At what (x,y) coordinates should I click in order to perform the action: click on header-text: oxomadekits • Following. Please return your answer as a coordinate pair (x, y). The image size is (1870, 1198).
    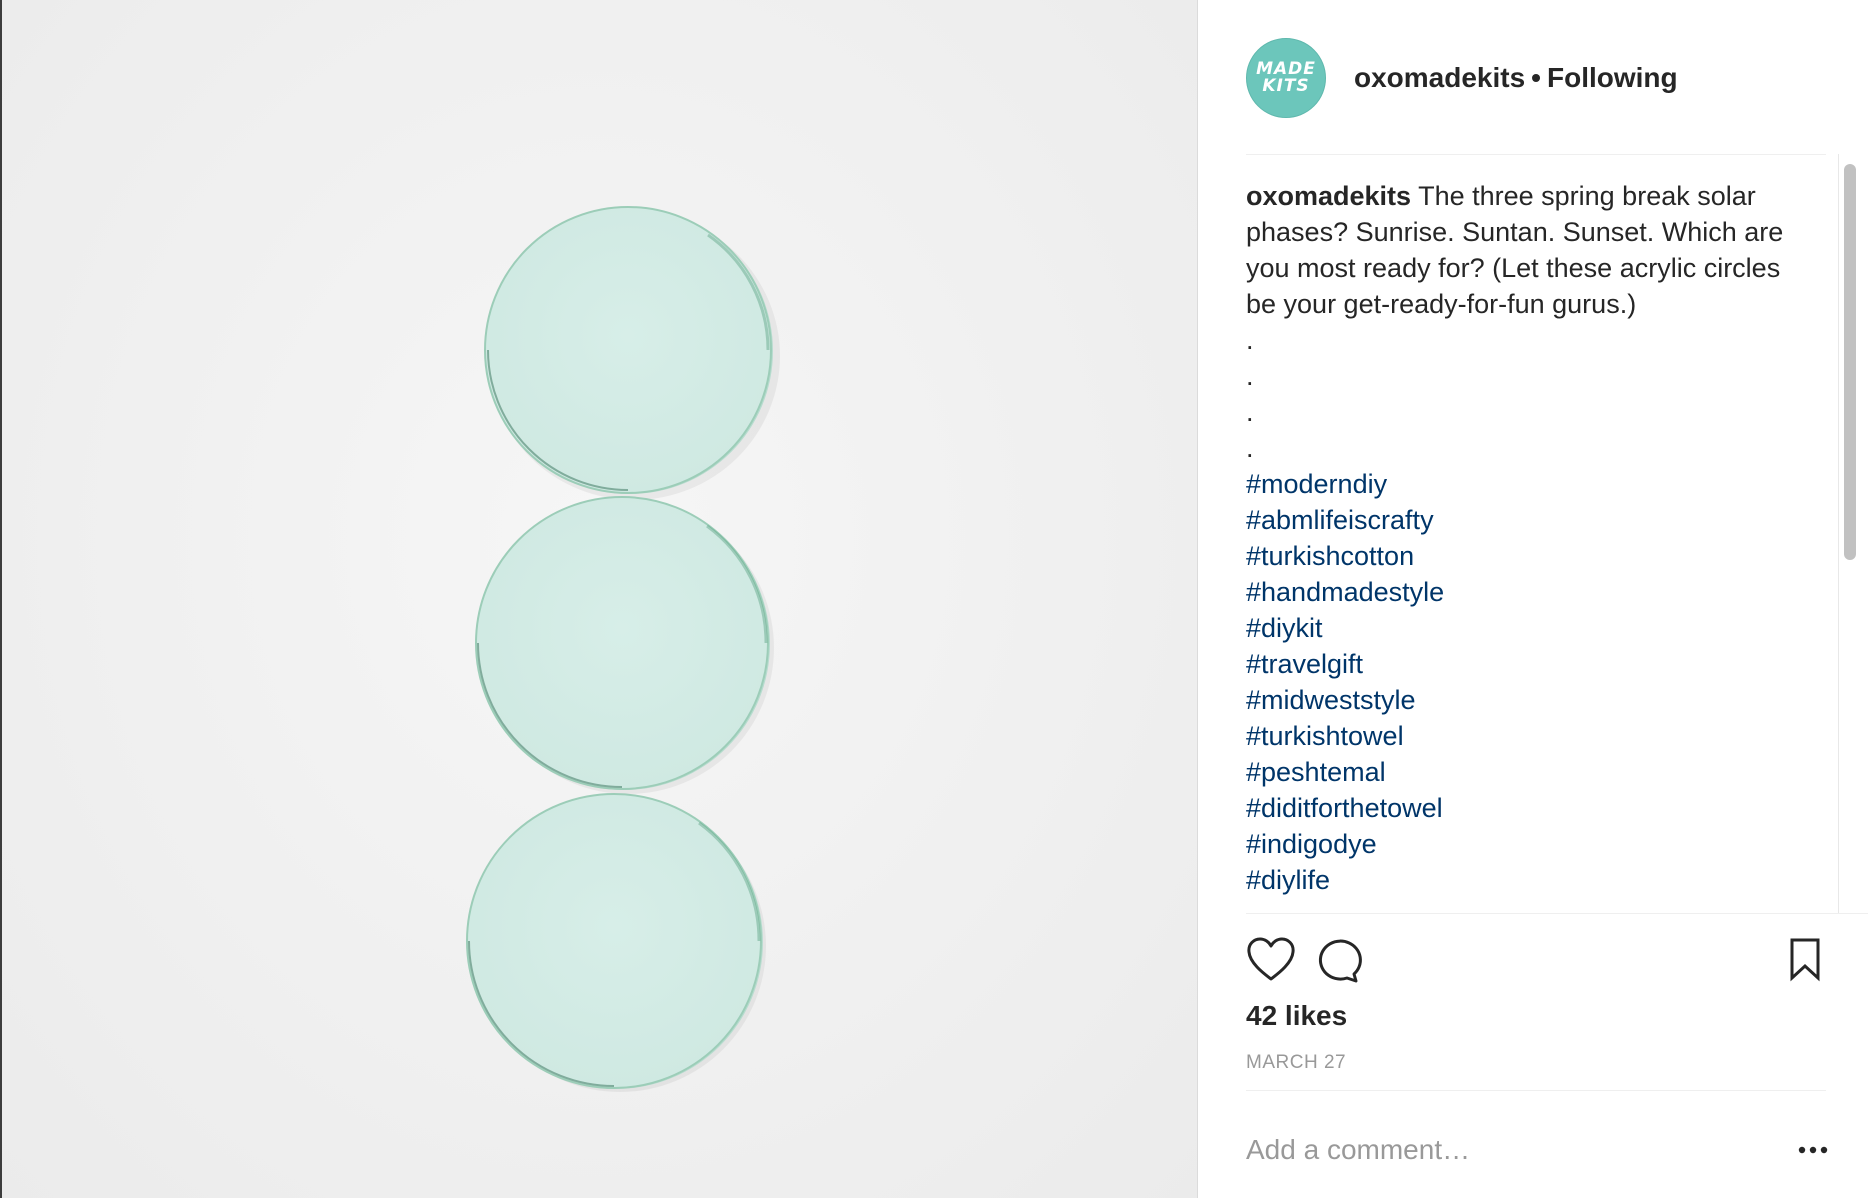
    Looking at the image, I should click on (1516, 78).